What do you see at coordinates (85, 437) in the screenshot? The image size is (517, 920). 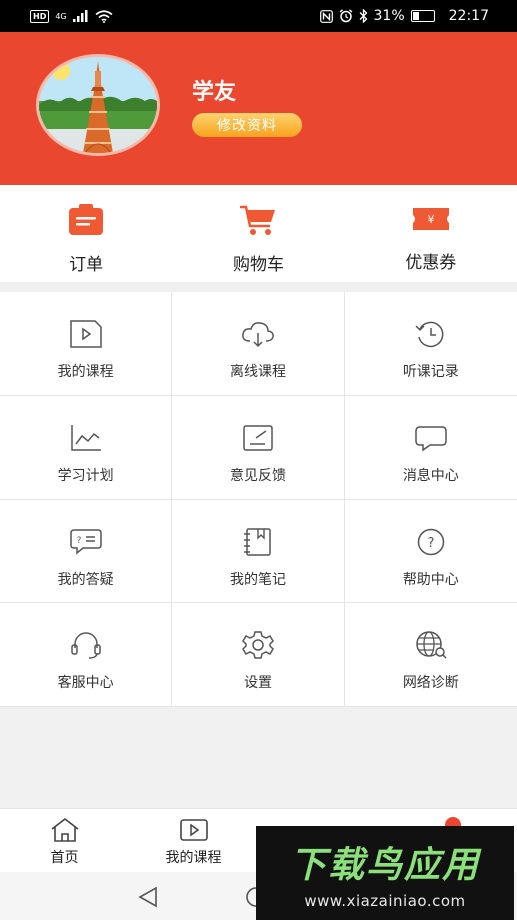 I see `chart-line-icon` at bounding box center [85, 437].